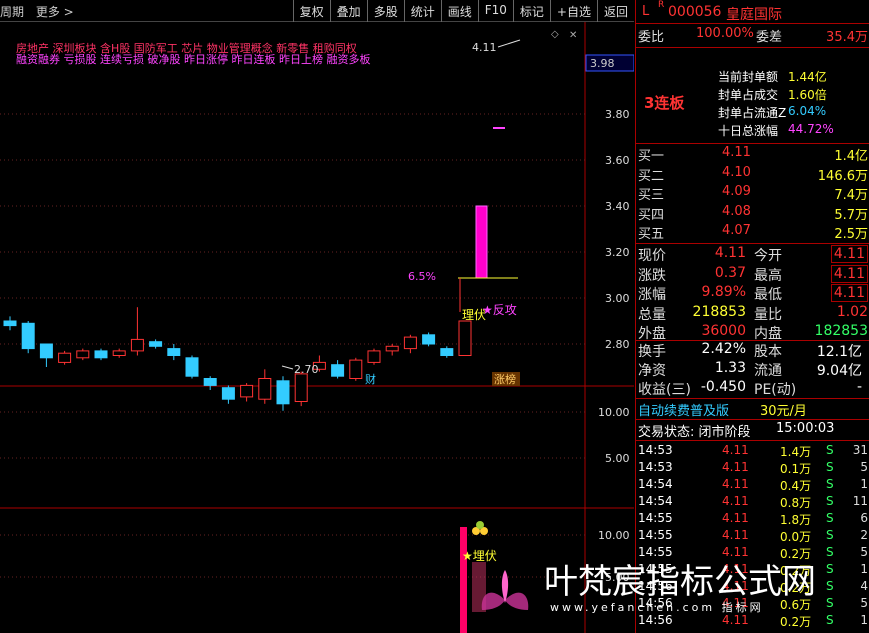  What do you see at coordinates (499, 310) in the screenshot?
I see `fangong-signal-label: ★反攻` at bounding box center [499, 310].